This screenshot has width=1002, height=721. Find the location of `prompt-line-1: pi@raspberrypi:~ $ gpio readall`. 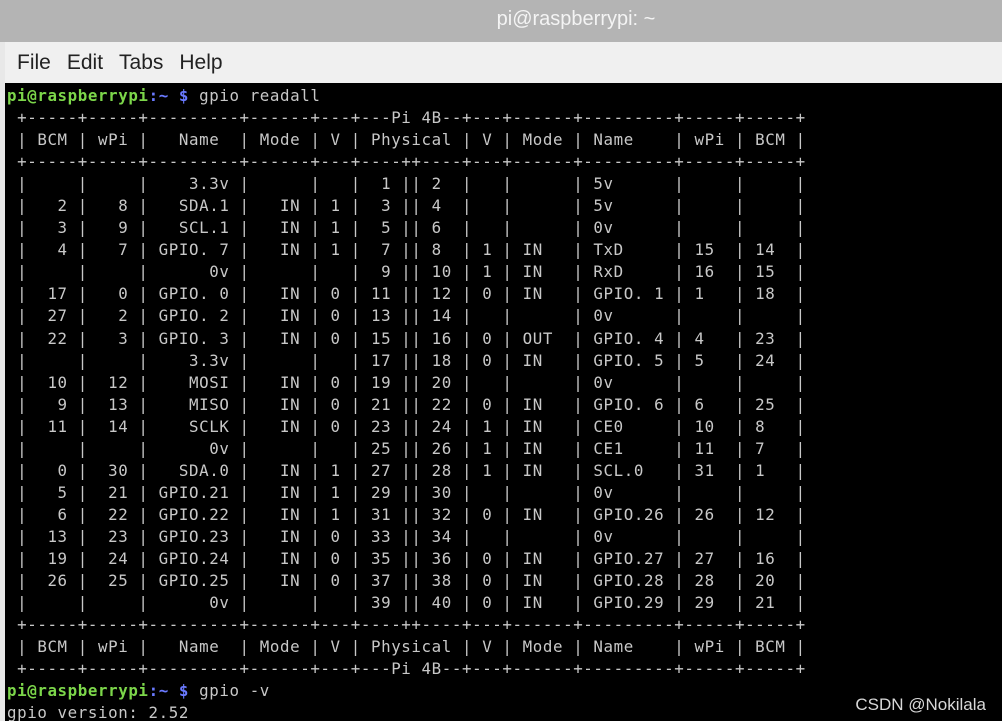

prompt-line-1: pi@raspberrypi:~ $ gpio readall is located at coordinates (163, 95).